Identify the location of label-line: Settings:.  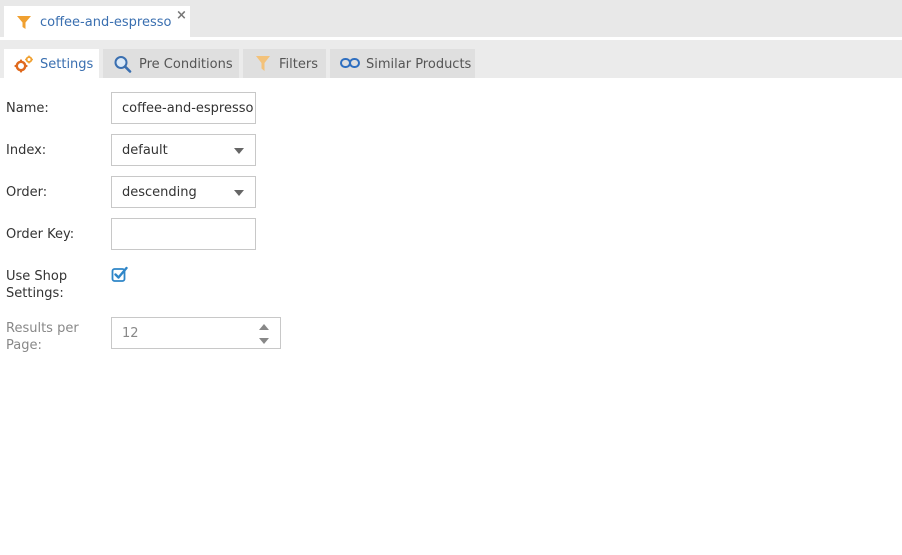
(35, 293).